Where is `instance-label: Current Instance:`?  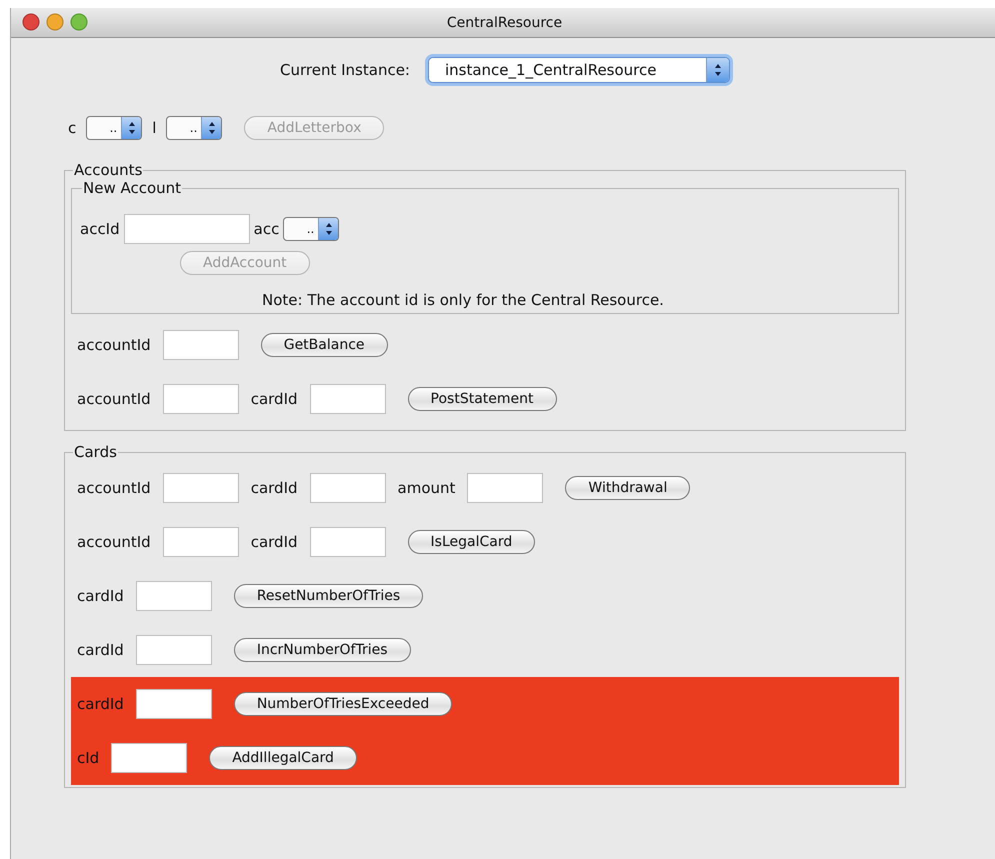 instance-label: Current Instance: is located at coordinates (345, 70).